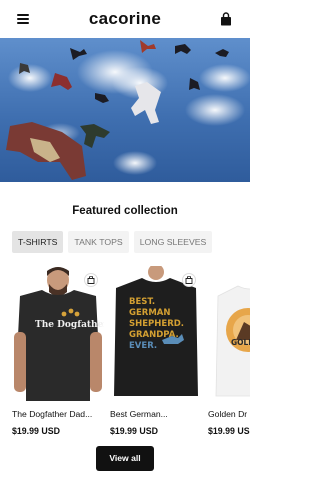 The height and width of the screenshot is (498, 320). What do you see at coordinates (240, 342) in the screenshot?
I see `shirt-print-text: GOLDE` at bounding box center [240, 342].